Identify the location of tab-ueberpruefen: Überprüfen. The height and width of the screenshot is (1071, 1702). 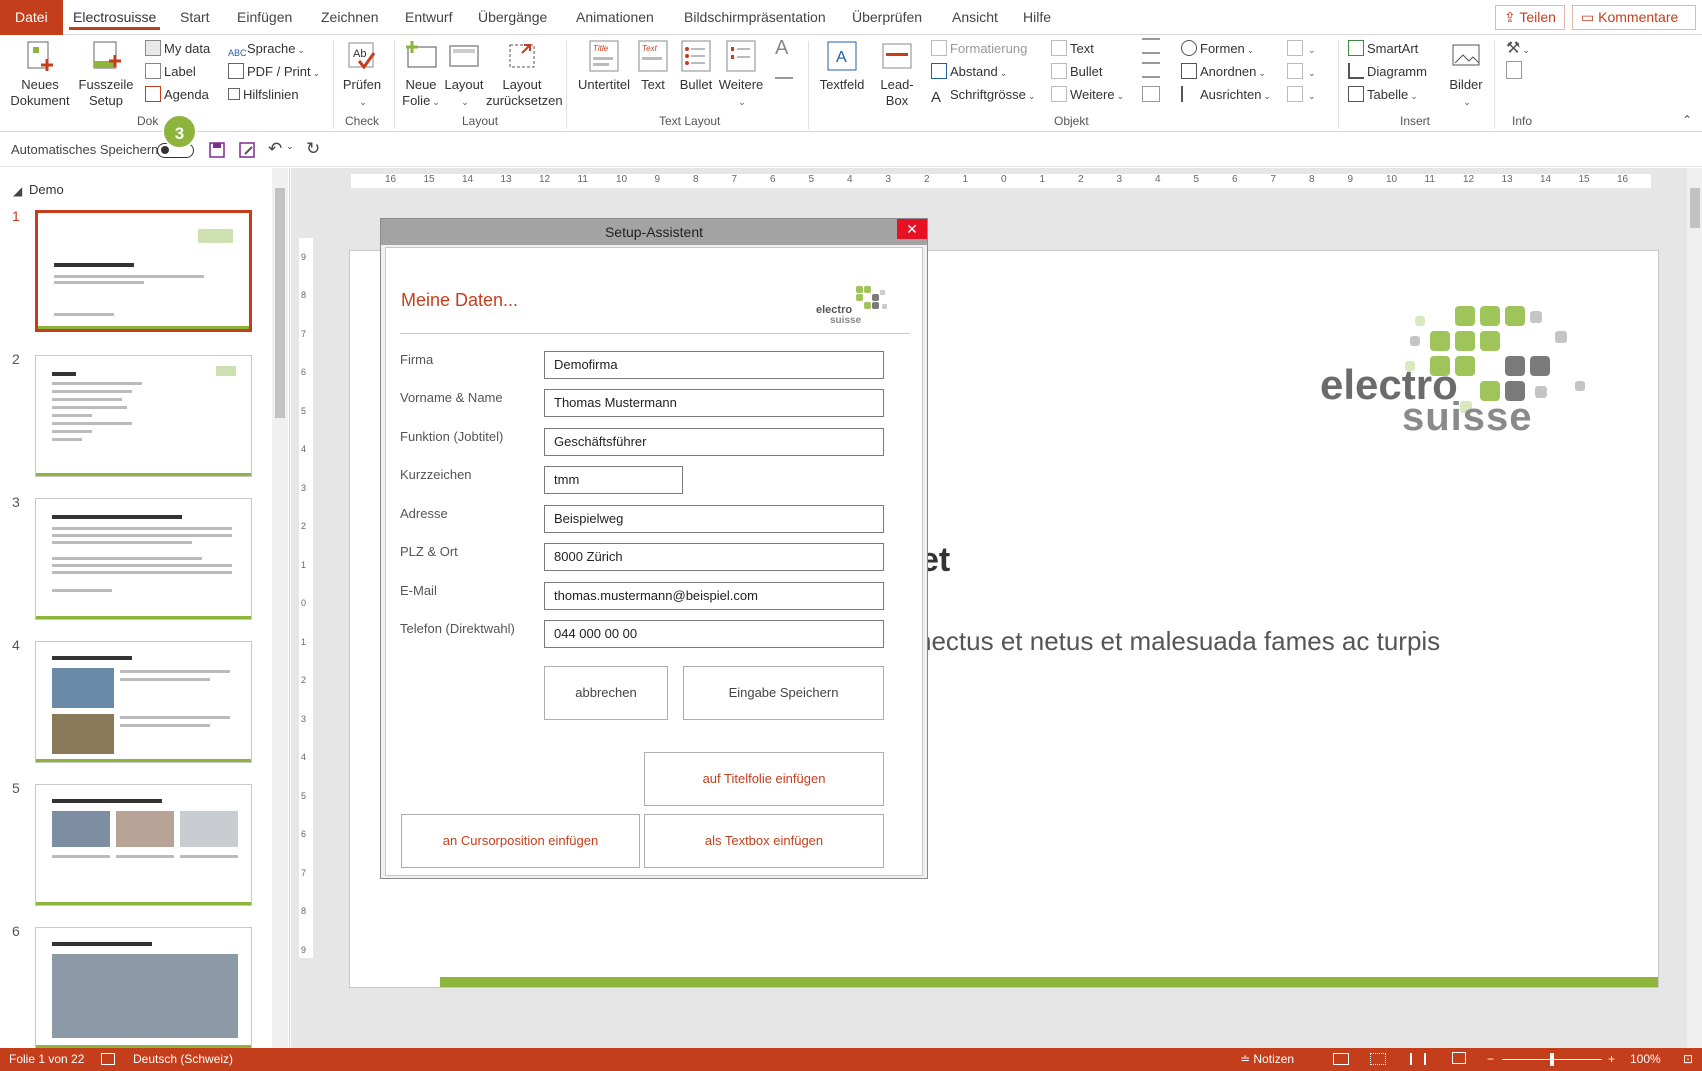
(887, 17).